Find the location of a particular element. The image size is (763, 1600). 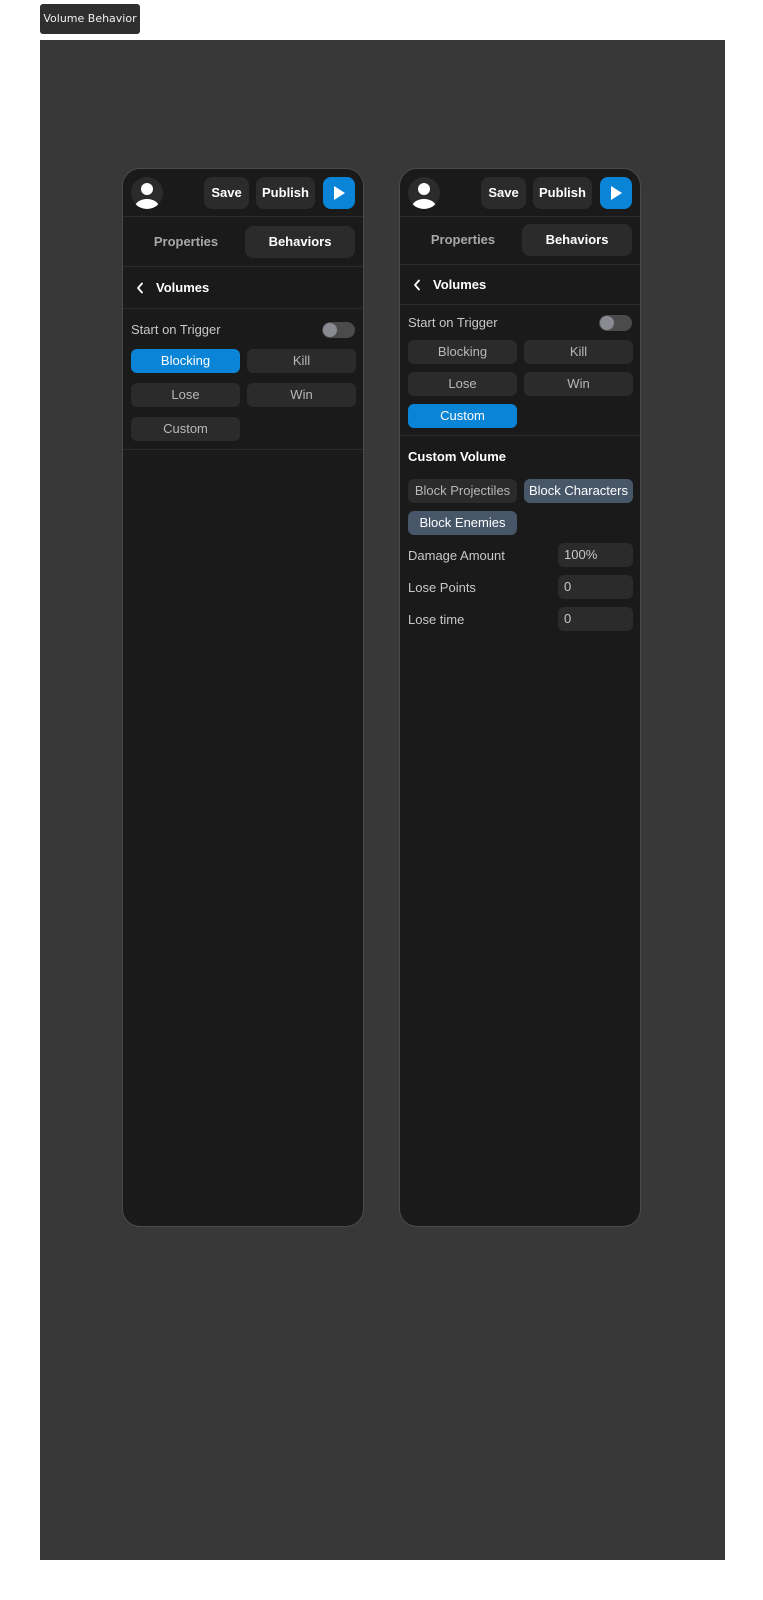

damage-amount-input: 100% is located at coordinates (595, 555).